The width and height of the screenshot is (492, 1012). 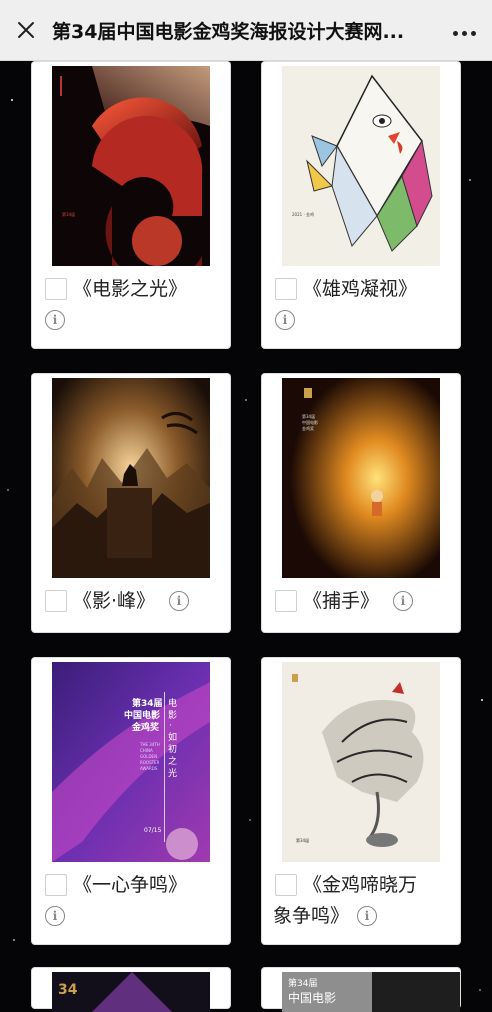 I want to click on poster-card-4: 第34届 中国电影 金鸡奖 《捕手》 i, so click(x=361, y=503).